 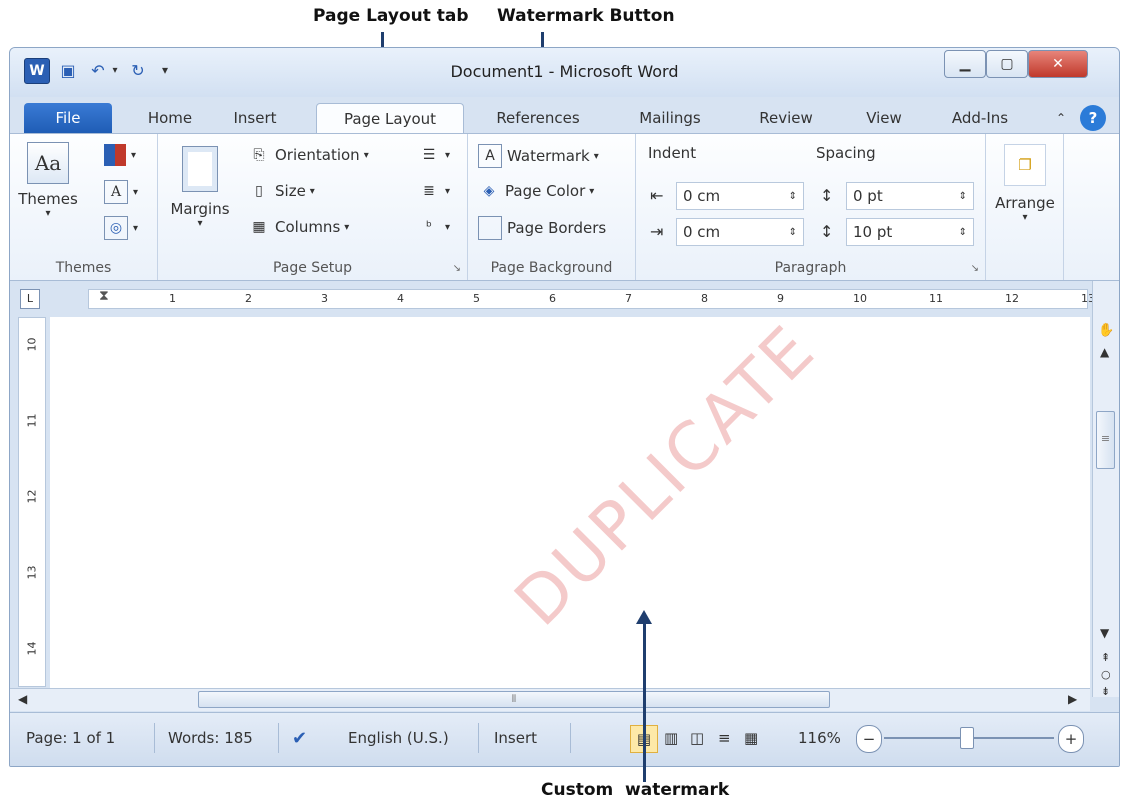 I want to click on maximize-button: ▢, so click(x=1007, y=64).